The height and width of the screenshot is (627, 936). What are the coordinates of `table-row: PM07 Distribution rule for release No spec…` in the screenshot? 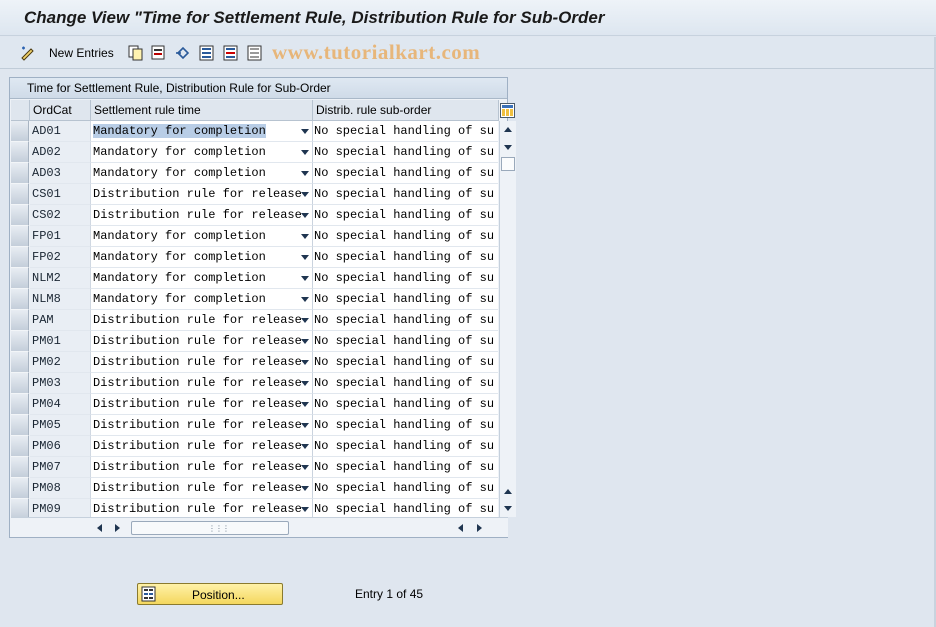 It's located at (254, 467).